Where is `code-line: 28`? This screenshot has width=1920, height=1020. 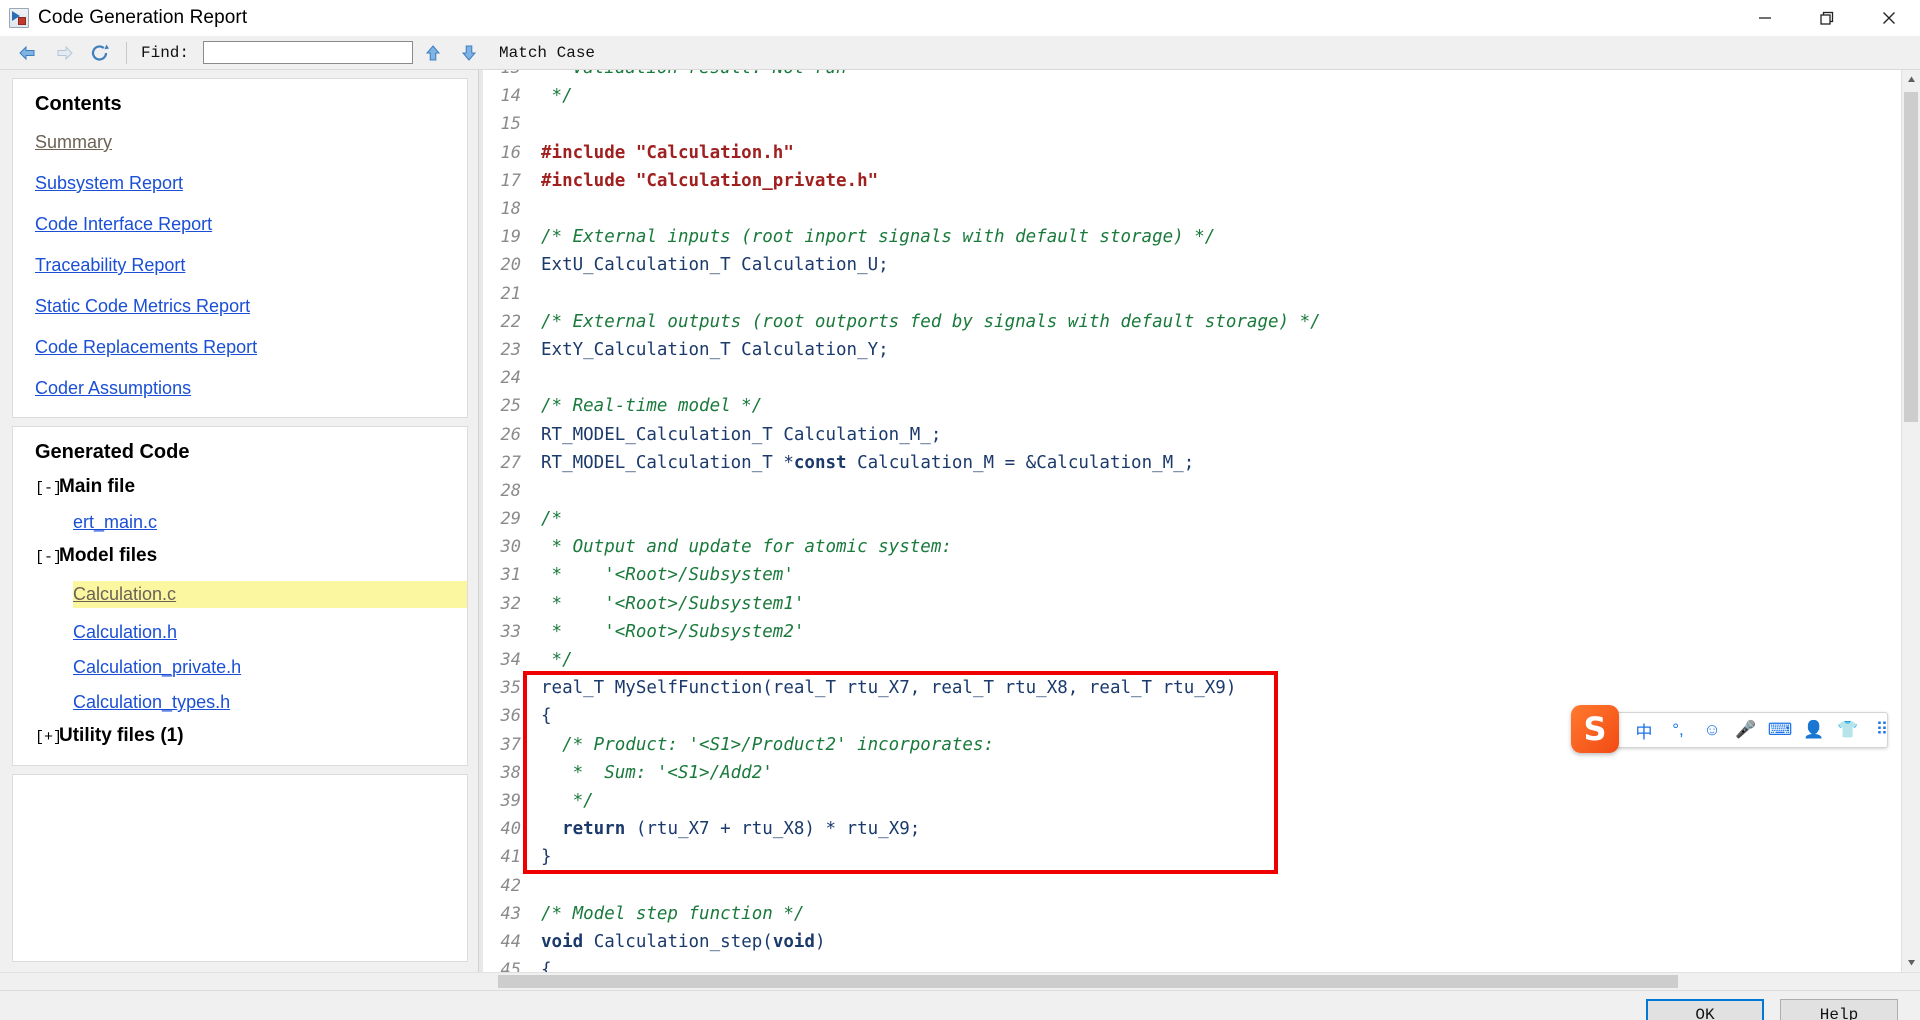 code-line: 28 is located at coordinates (1195, 491).